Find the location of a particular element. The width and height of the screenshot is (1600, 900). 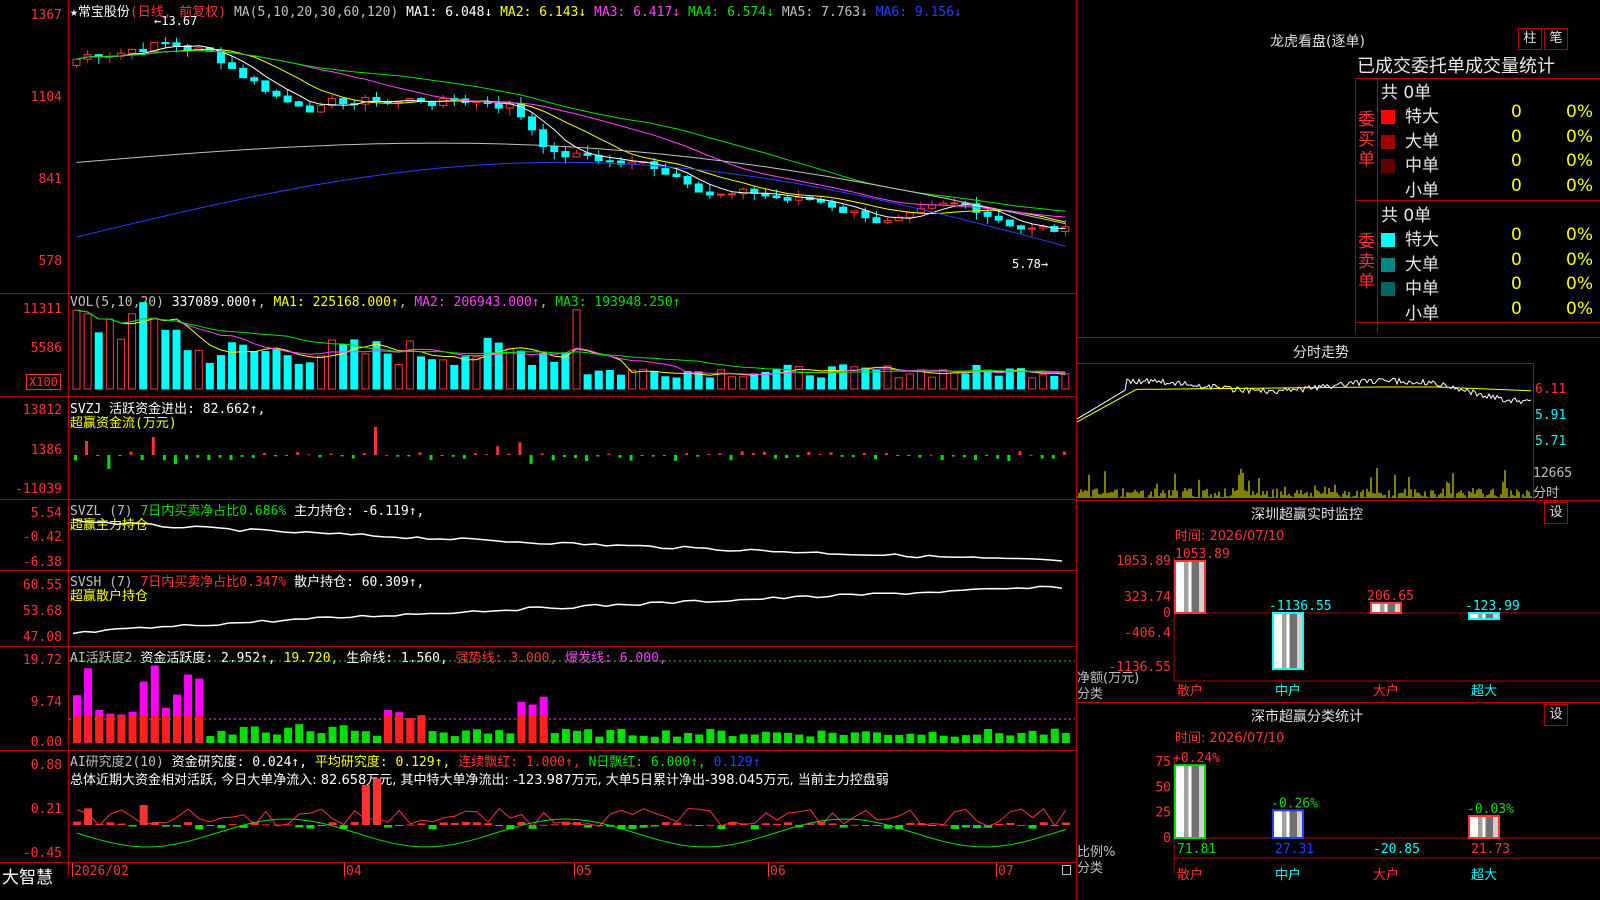

color-swatch is located at coordinates (1388, 117).